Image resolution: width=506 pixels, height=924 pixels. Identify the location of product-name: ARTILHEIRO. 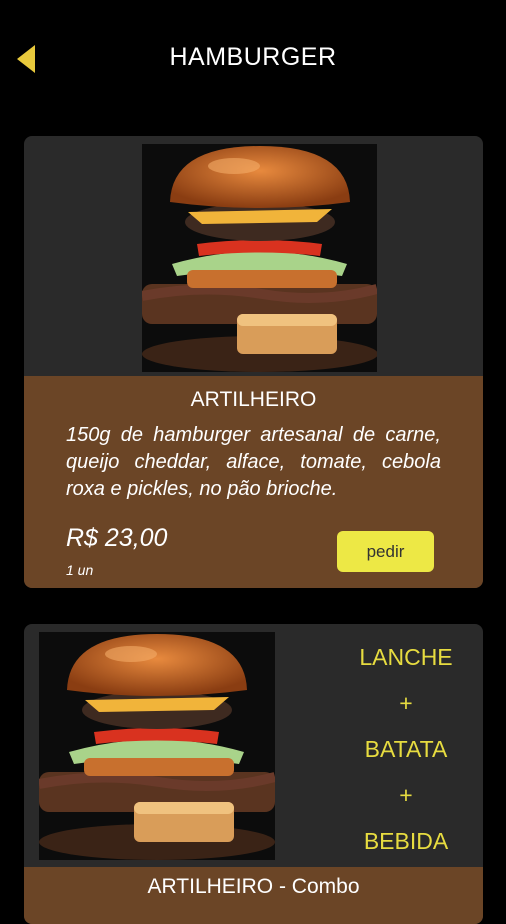
(253, 399).